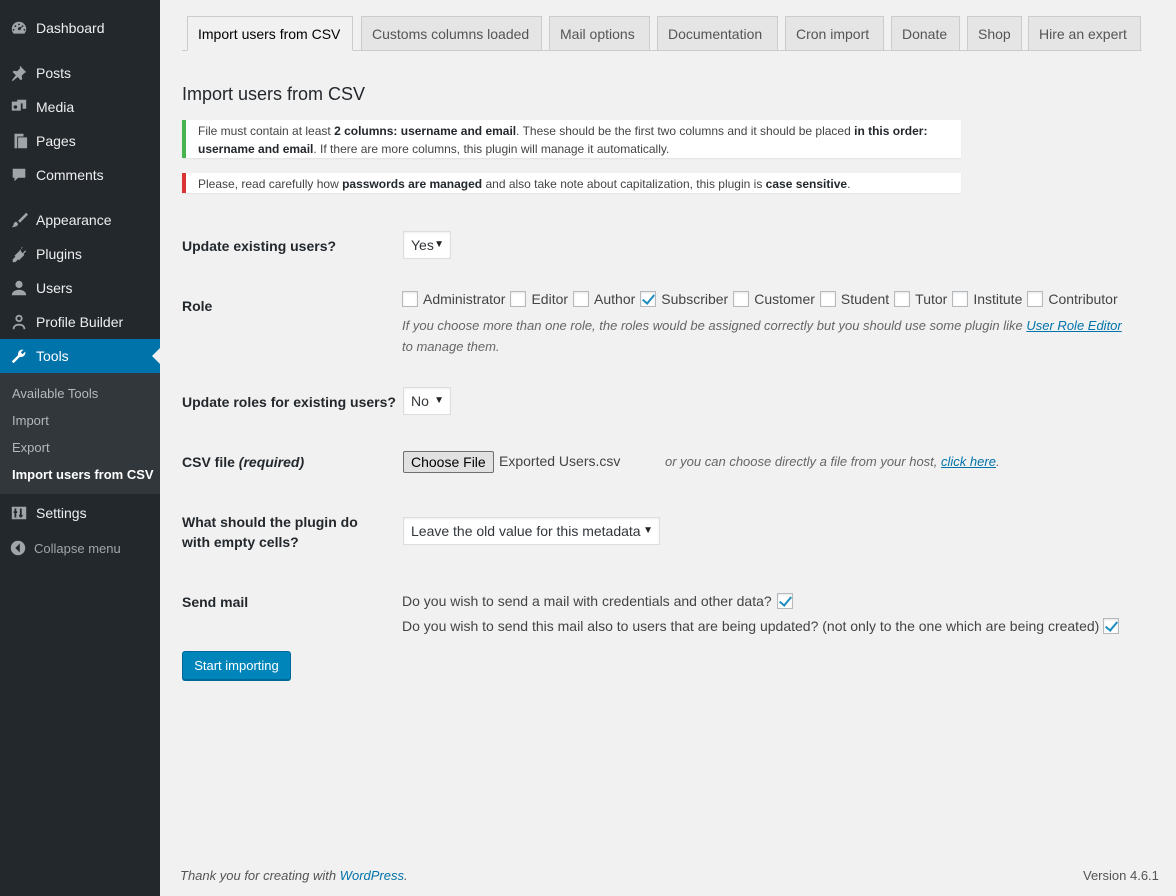  I want to click on menu-label: Posts, so click(54, 73).